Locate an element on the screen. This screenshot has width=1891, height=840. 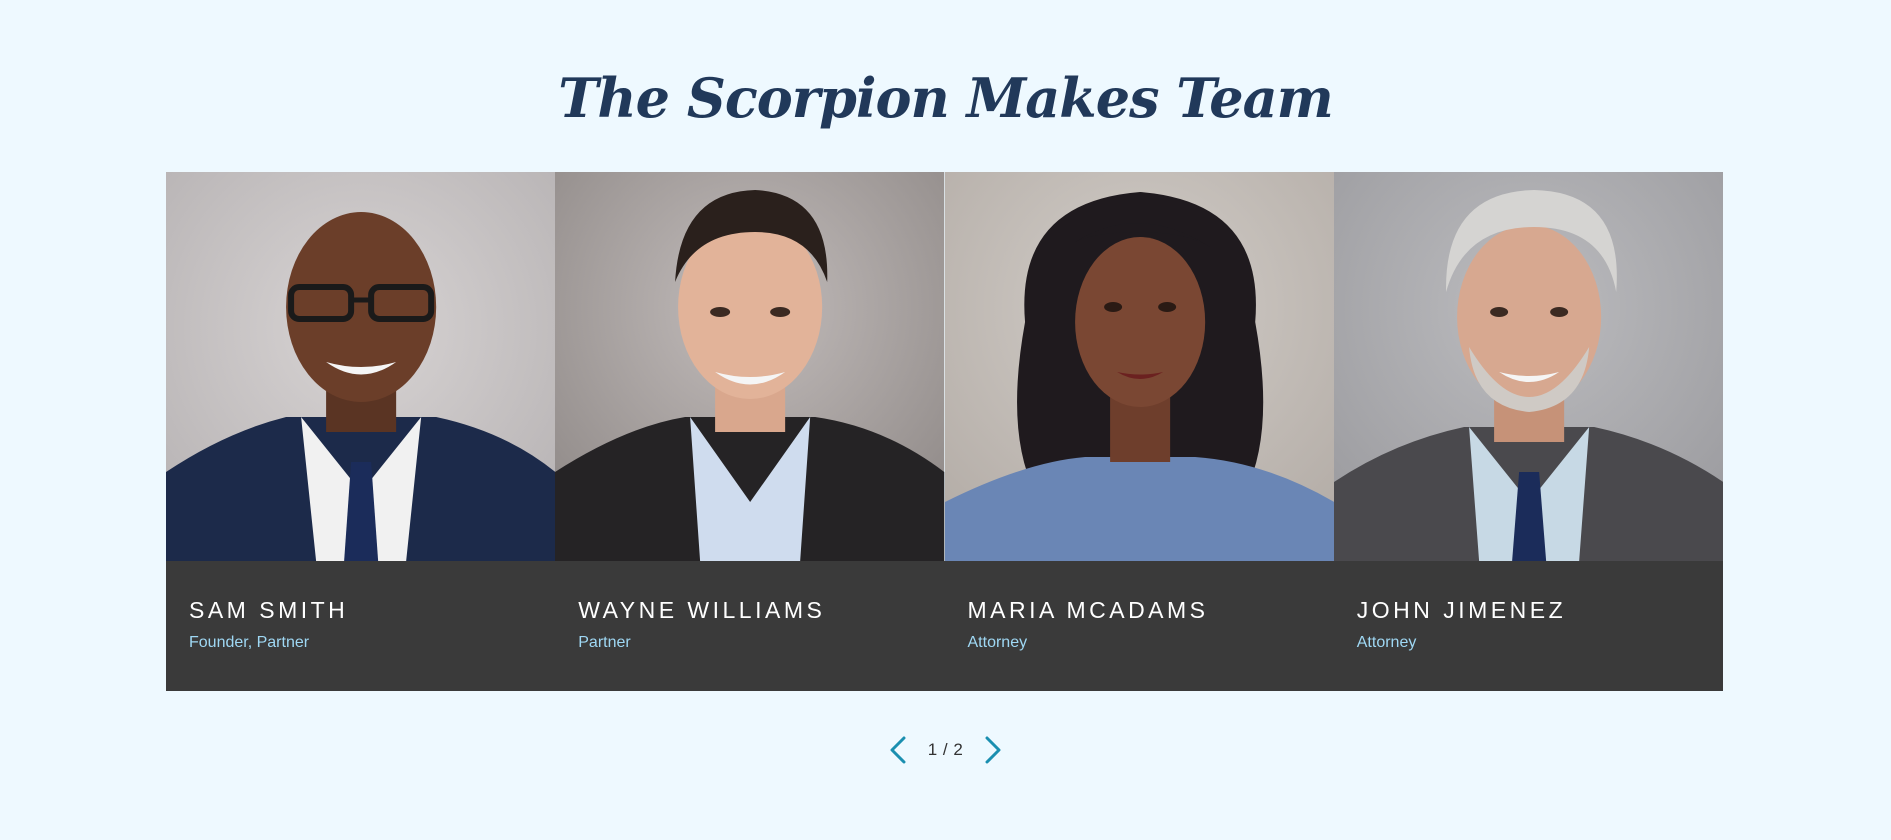
member-role: Founder, Partner is located at coordinates (249, 642).